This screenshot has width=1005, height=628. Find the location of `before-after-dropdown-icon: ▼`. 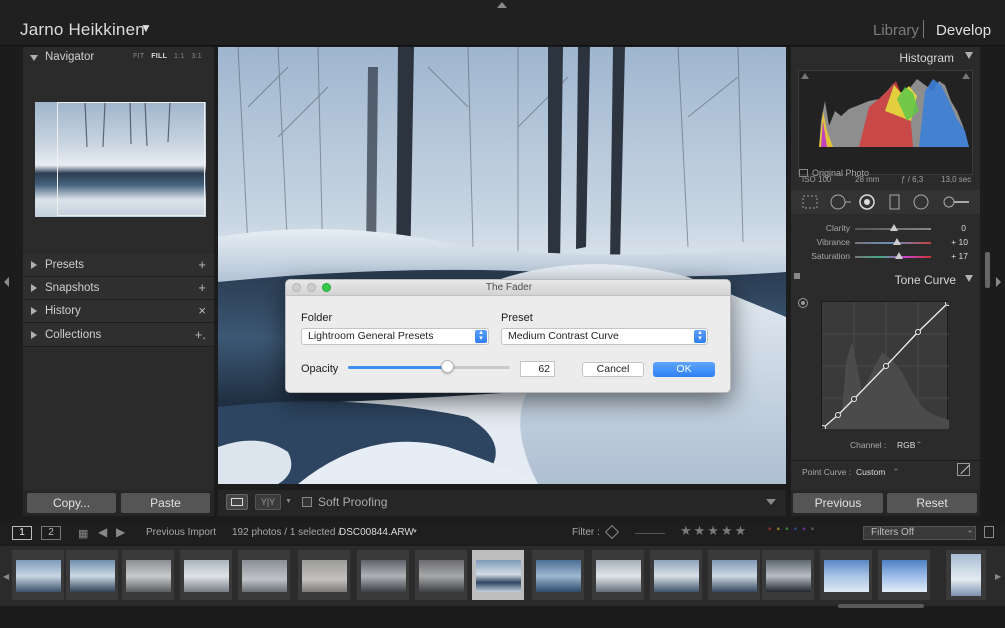

before-after-dropdown-icon: ▼ is located at coordinates (288, 501).